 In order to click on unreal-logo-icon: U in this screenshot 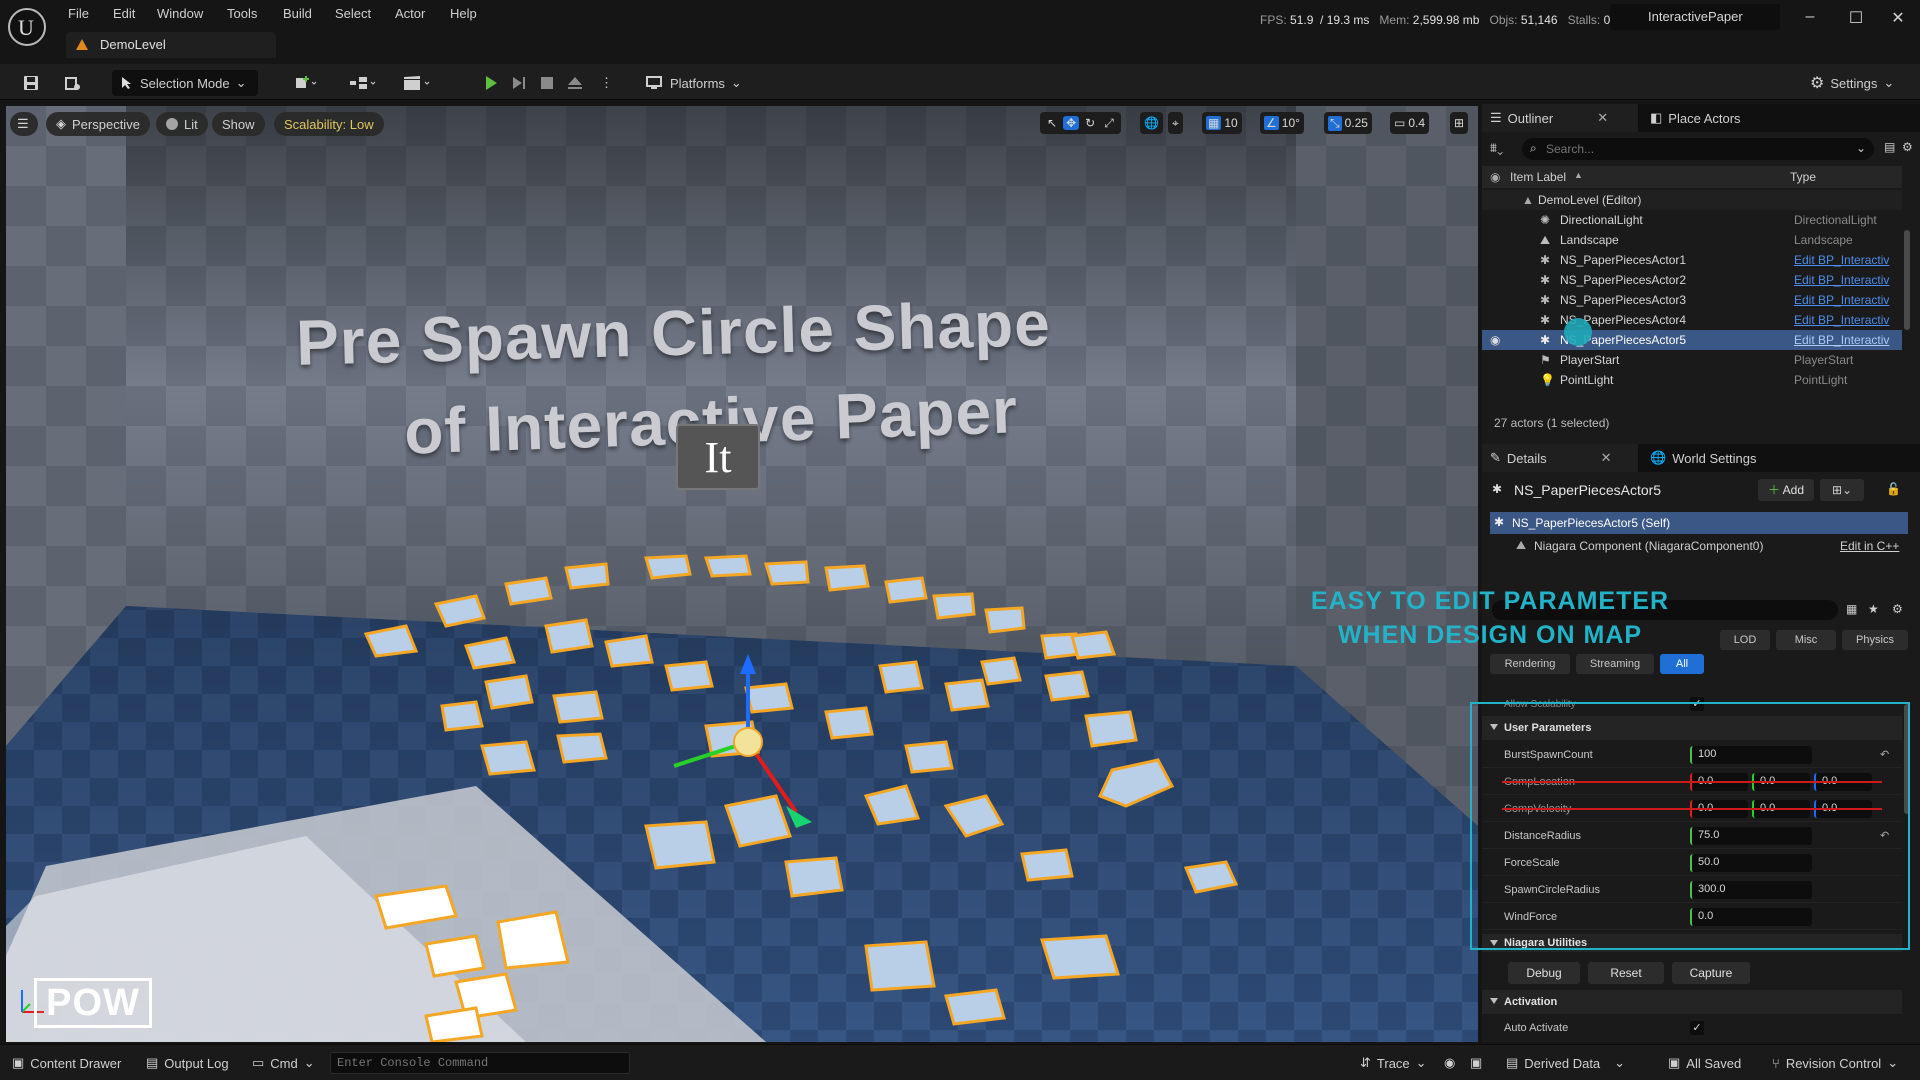, I will do `click(27, 27)`.